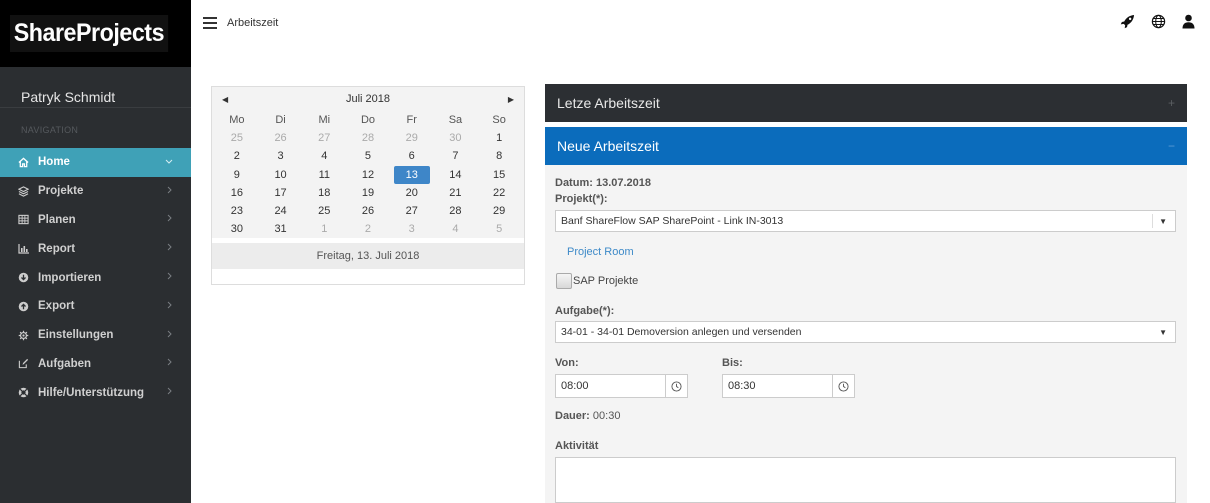 This screenshot has width=1210, height=503. I want to click on sidebar-item-einstellungen: Einstellungen, so click(95, 335).